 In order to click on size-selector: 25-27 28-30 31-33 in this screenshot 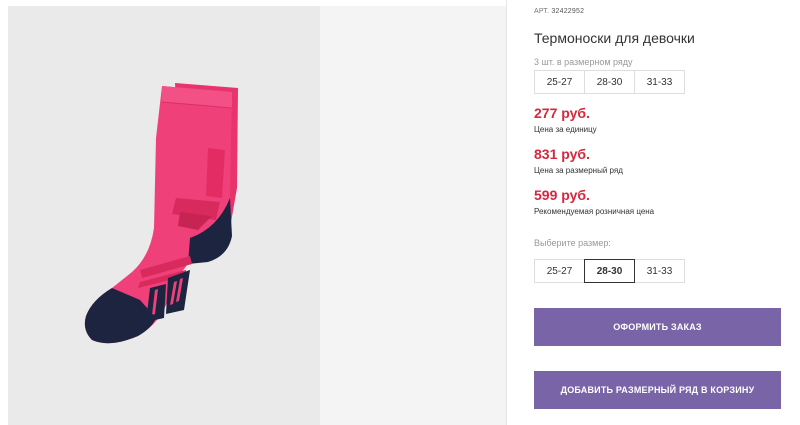, I will do `click(609, 271)`.